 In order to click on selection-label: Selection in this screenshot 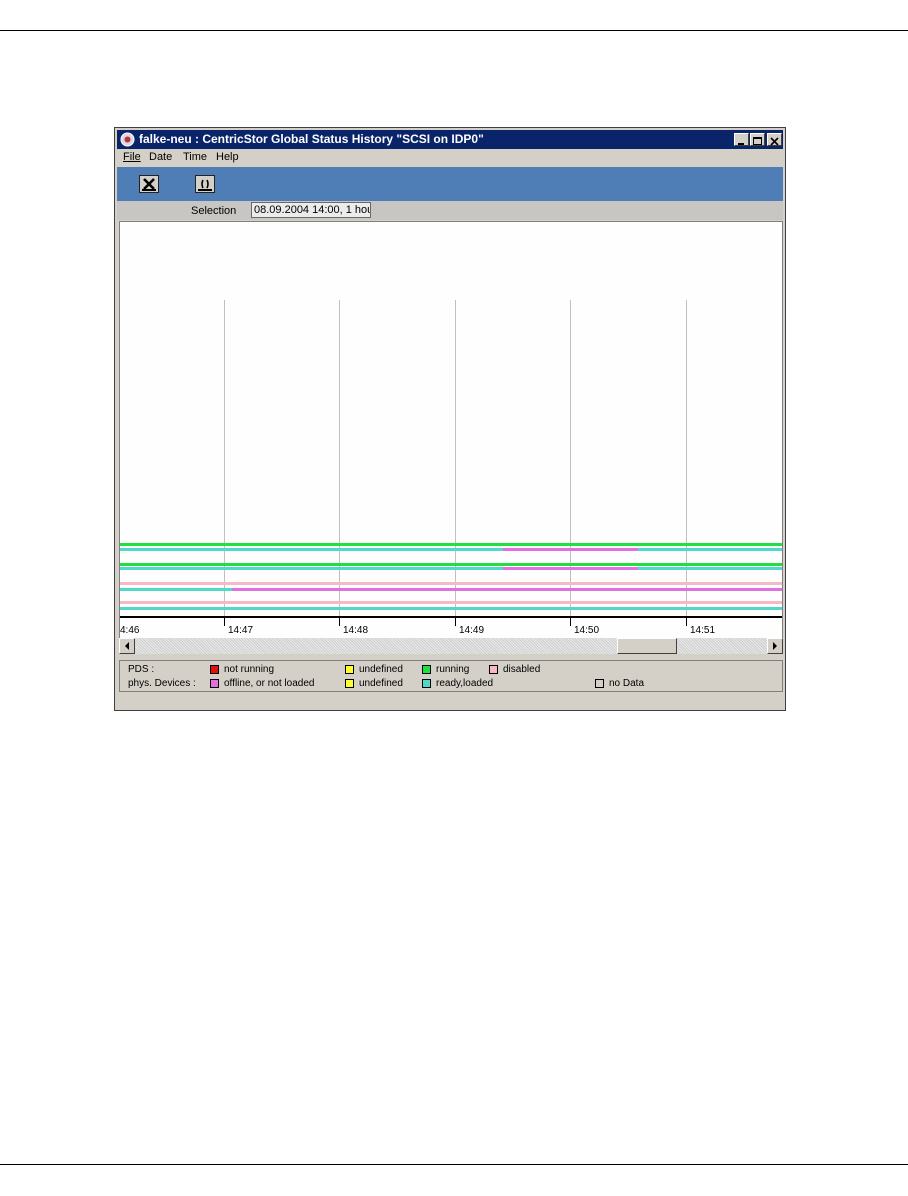, I will do `click(214, 211)`.